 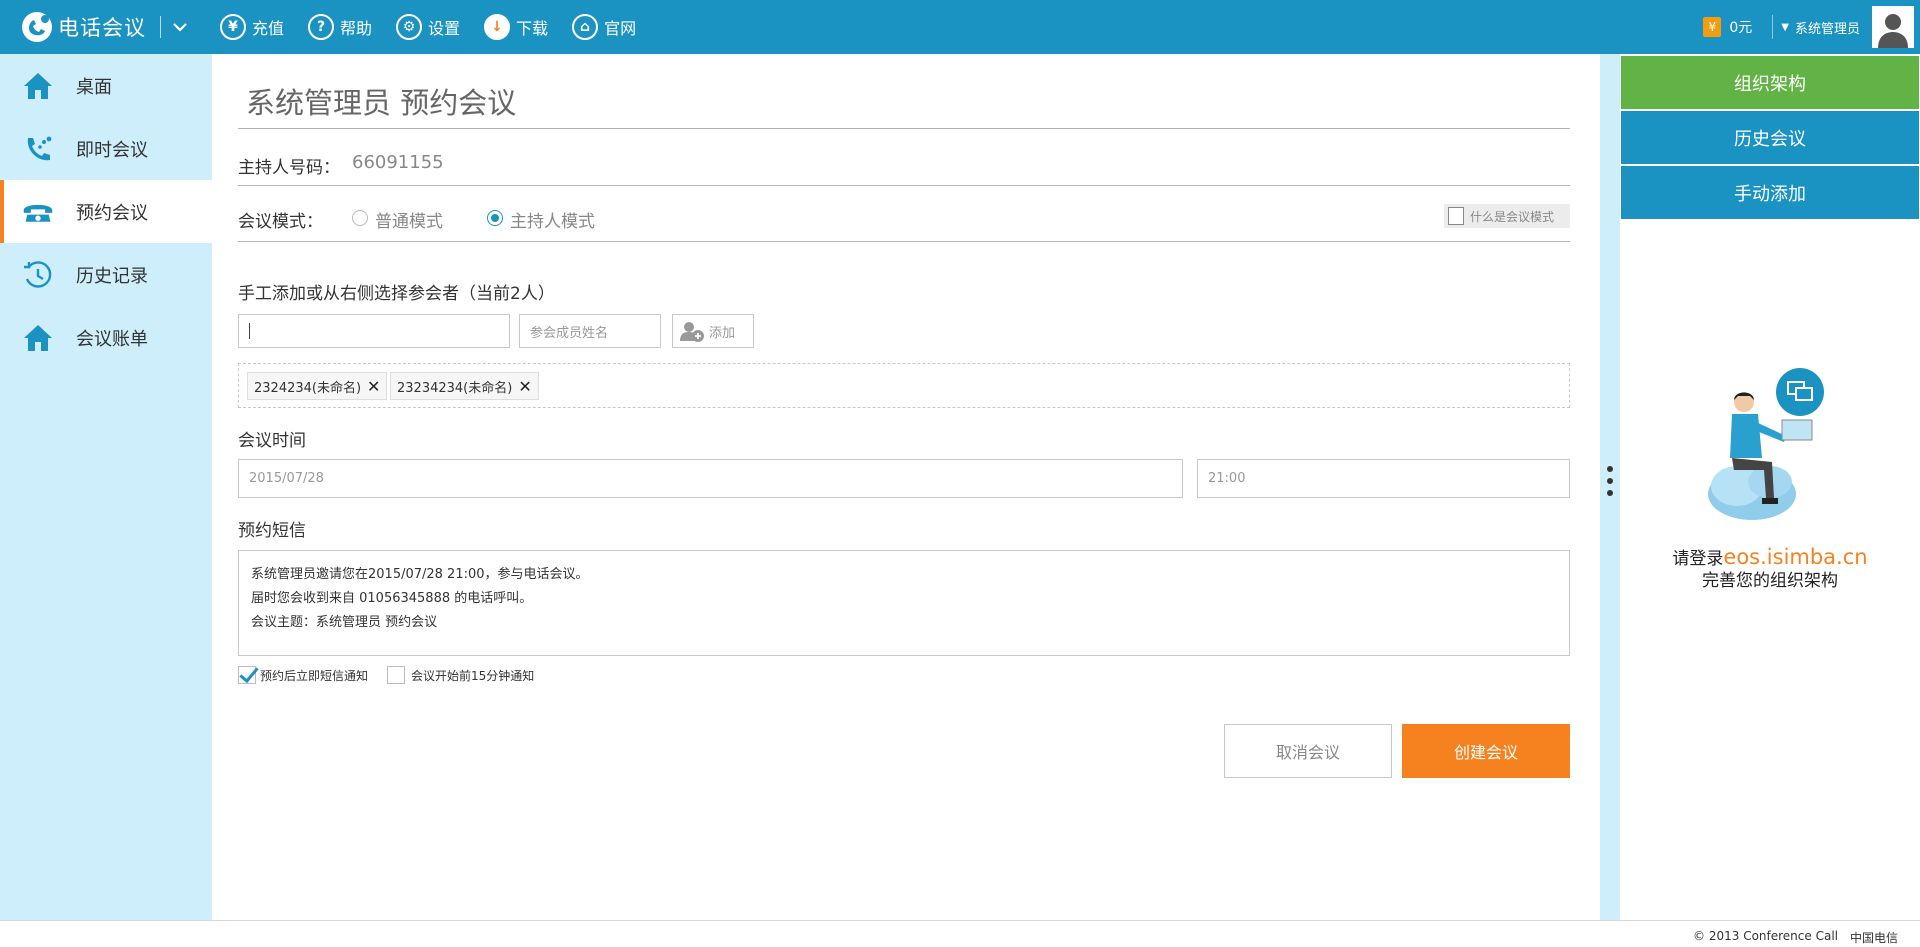 I want to click on sms-line: 系统管理员邀请您在2015/07/28 21:00，参与电话会议。, so click(x=420, y=574).